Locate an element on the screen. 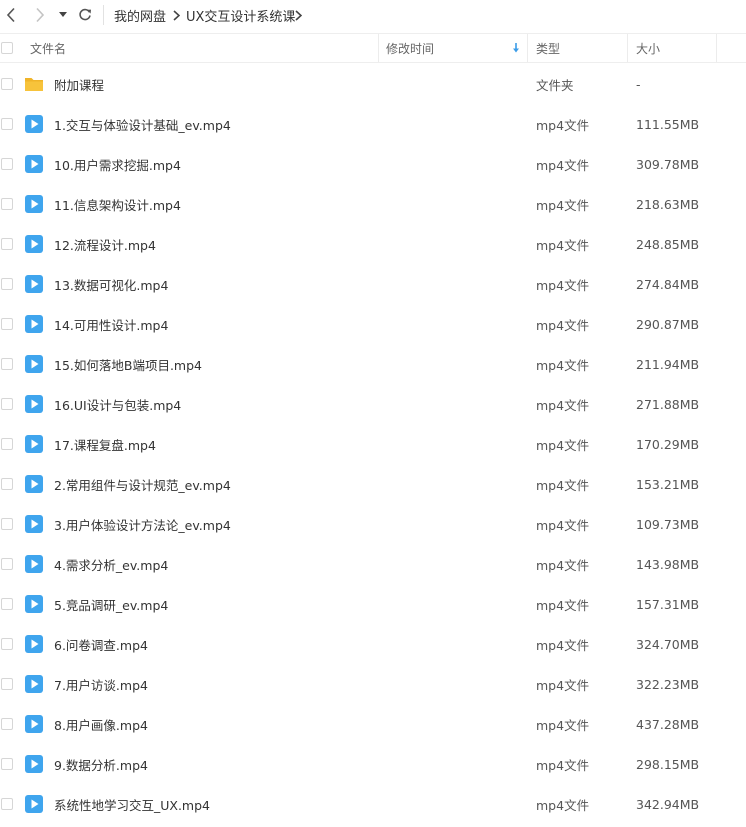 This screenshot has height=827, width=746. chevron-right-icon is located at coordinates (40, 15).